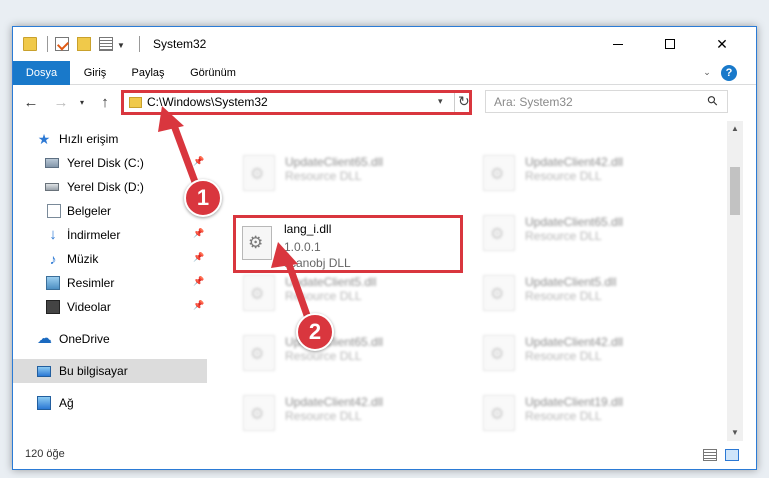 The image size is (769, 478). Describe the element at coordinates (91, 283) in the screenshot. I see `sidebar-item-label: Resimler` at that location.